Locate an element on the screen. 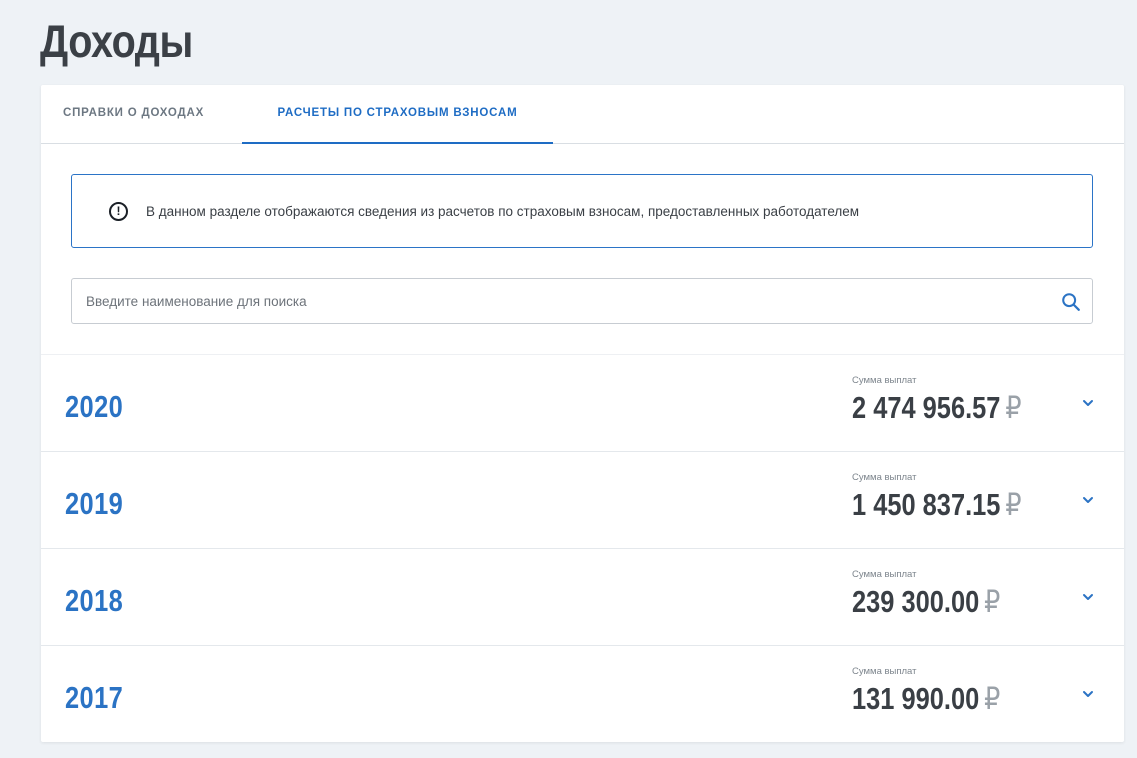  search-field is located at coordinates (582, 301).